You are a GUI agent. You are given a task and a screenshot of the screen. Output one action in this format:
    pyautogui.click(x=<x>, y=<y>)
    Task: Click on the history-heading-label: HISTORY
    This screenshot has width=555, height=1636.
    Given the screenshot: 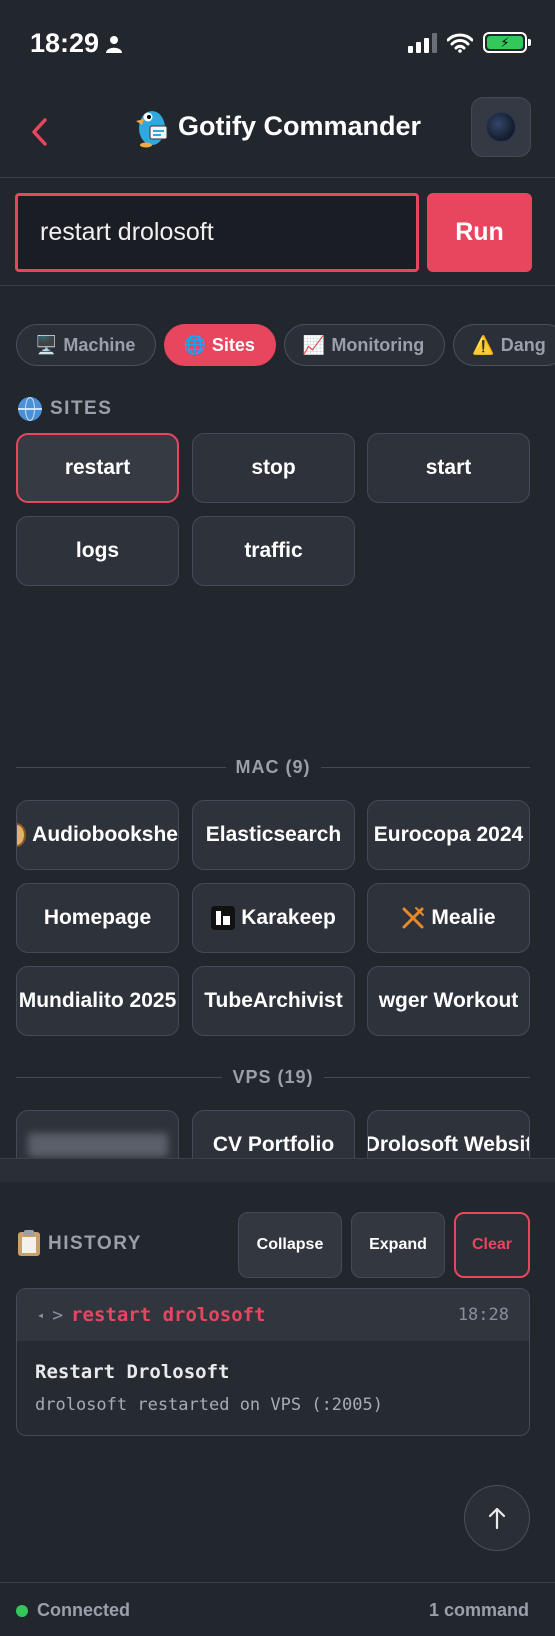 What is the action you would take?
    pyautogui.click(x=95, y=1243)
    